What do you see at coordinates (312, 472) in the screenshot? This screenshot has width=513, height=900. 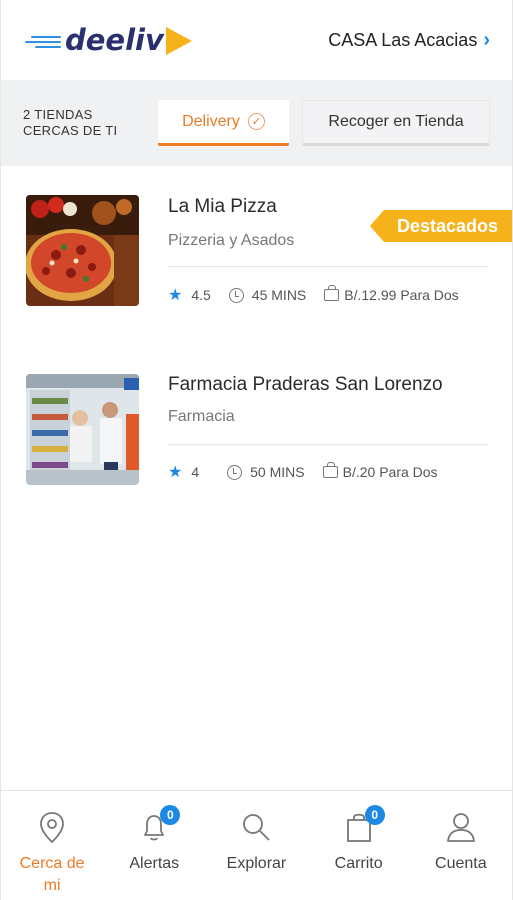 I see `store-meta: ★ 4 50 MINS B/.20 Para Dos` at bounding box center [312, 472].